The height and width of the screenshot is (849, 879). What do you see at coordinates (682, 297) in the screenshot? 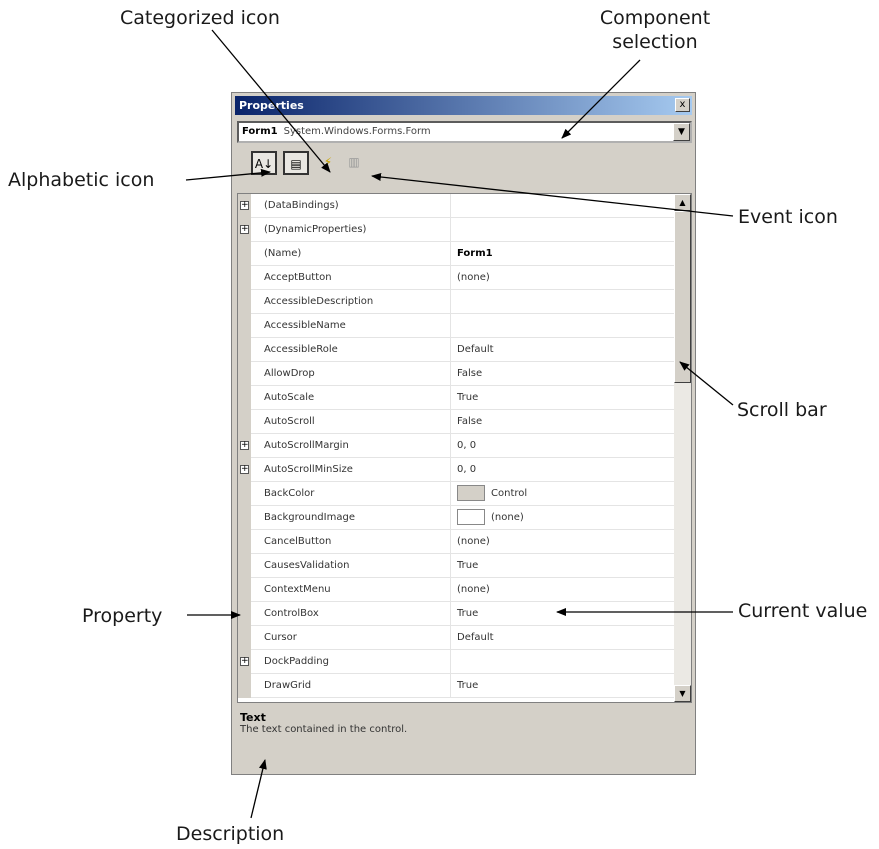
I see `scroll-thumb` at bounding box center [682, 297].